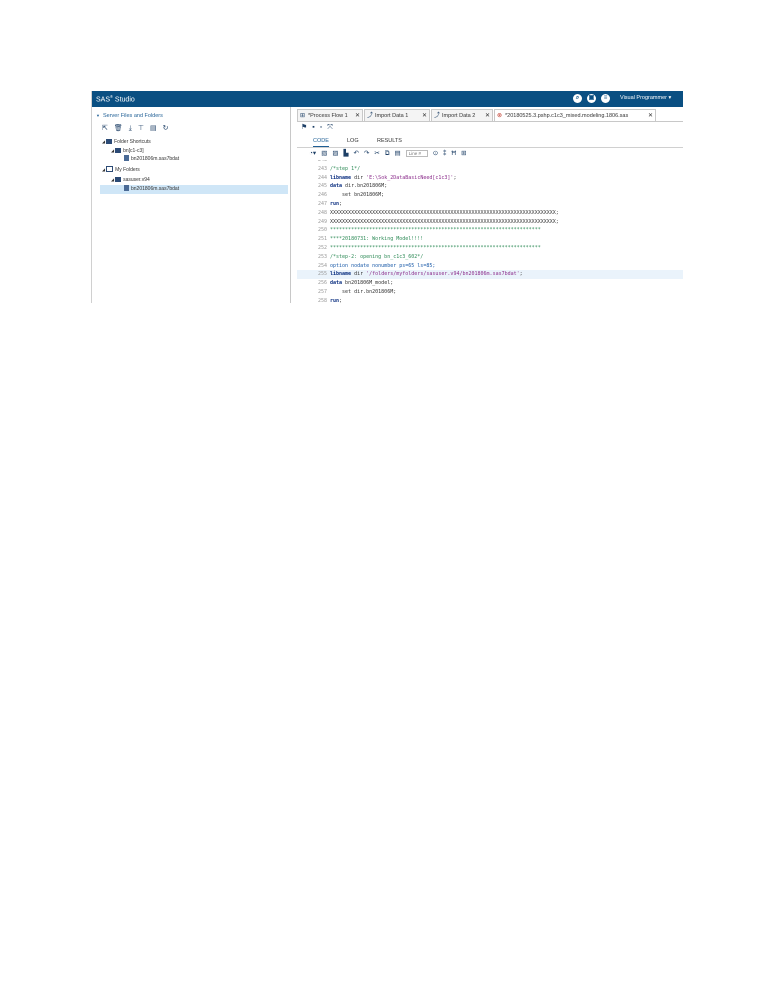 Image resolution: width=772 pixels, height=999 pixels. Describe the element at coordinates (490, 292) in the screenshot. I see `code-line: 257 set dir.bn201806M;` at that location.